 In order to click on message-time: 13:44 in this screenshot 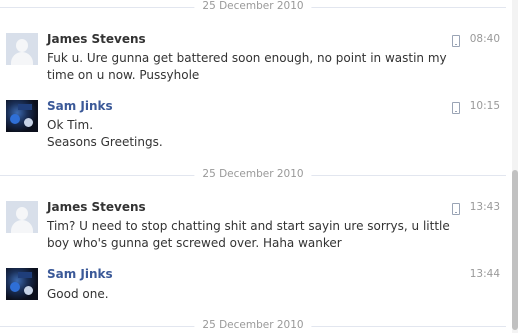, I will do `click(484, 274)`.